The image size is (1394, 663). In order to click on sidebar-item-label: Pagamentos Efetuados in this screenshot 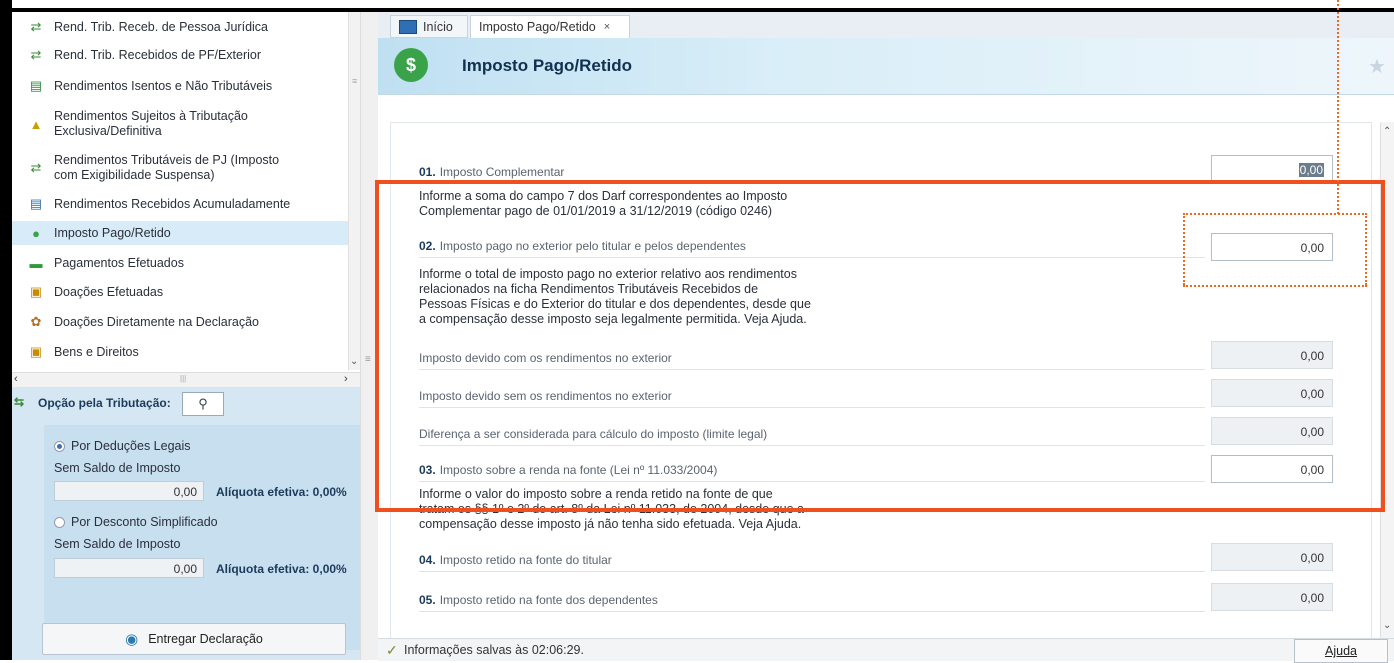, I will do `click(119, 262)`.